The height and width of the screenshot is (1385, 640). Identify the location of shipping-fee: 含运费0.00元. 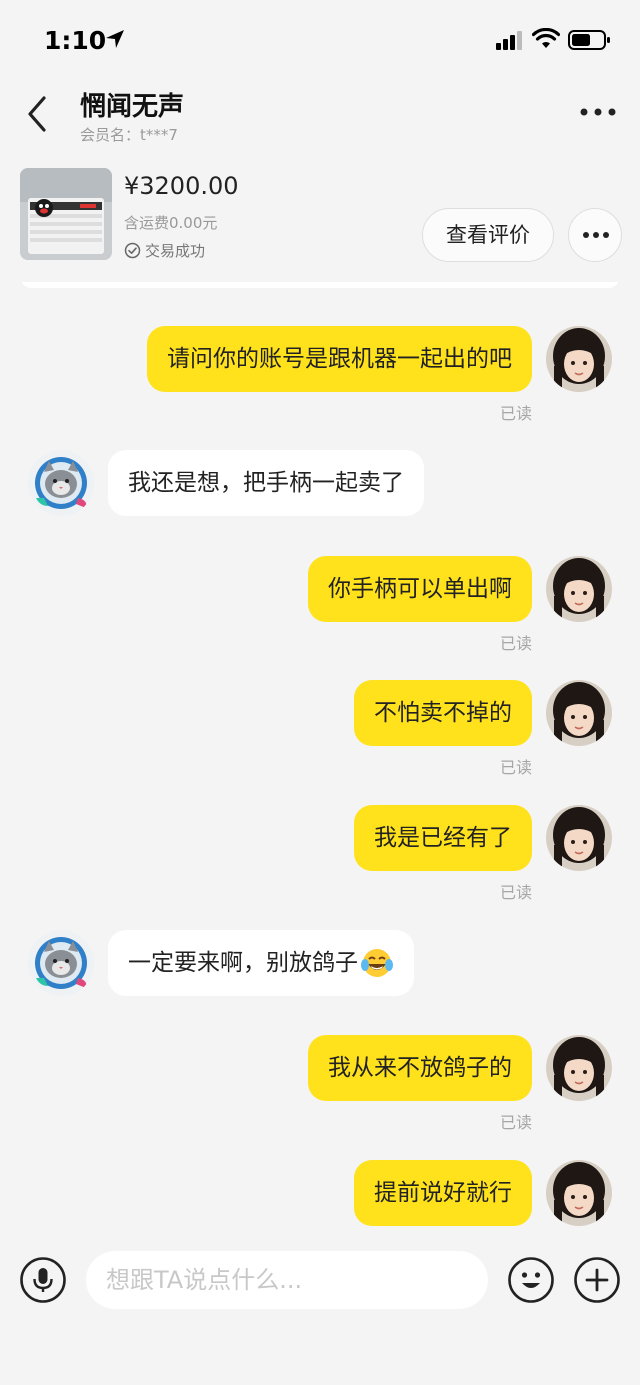
(171, 223).